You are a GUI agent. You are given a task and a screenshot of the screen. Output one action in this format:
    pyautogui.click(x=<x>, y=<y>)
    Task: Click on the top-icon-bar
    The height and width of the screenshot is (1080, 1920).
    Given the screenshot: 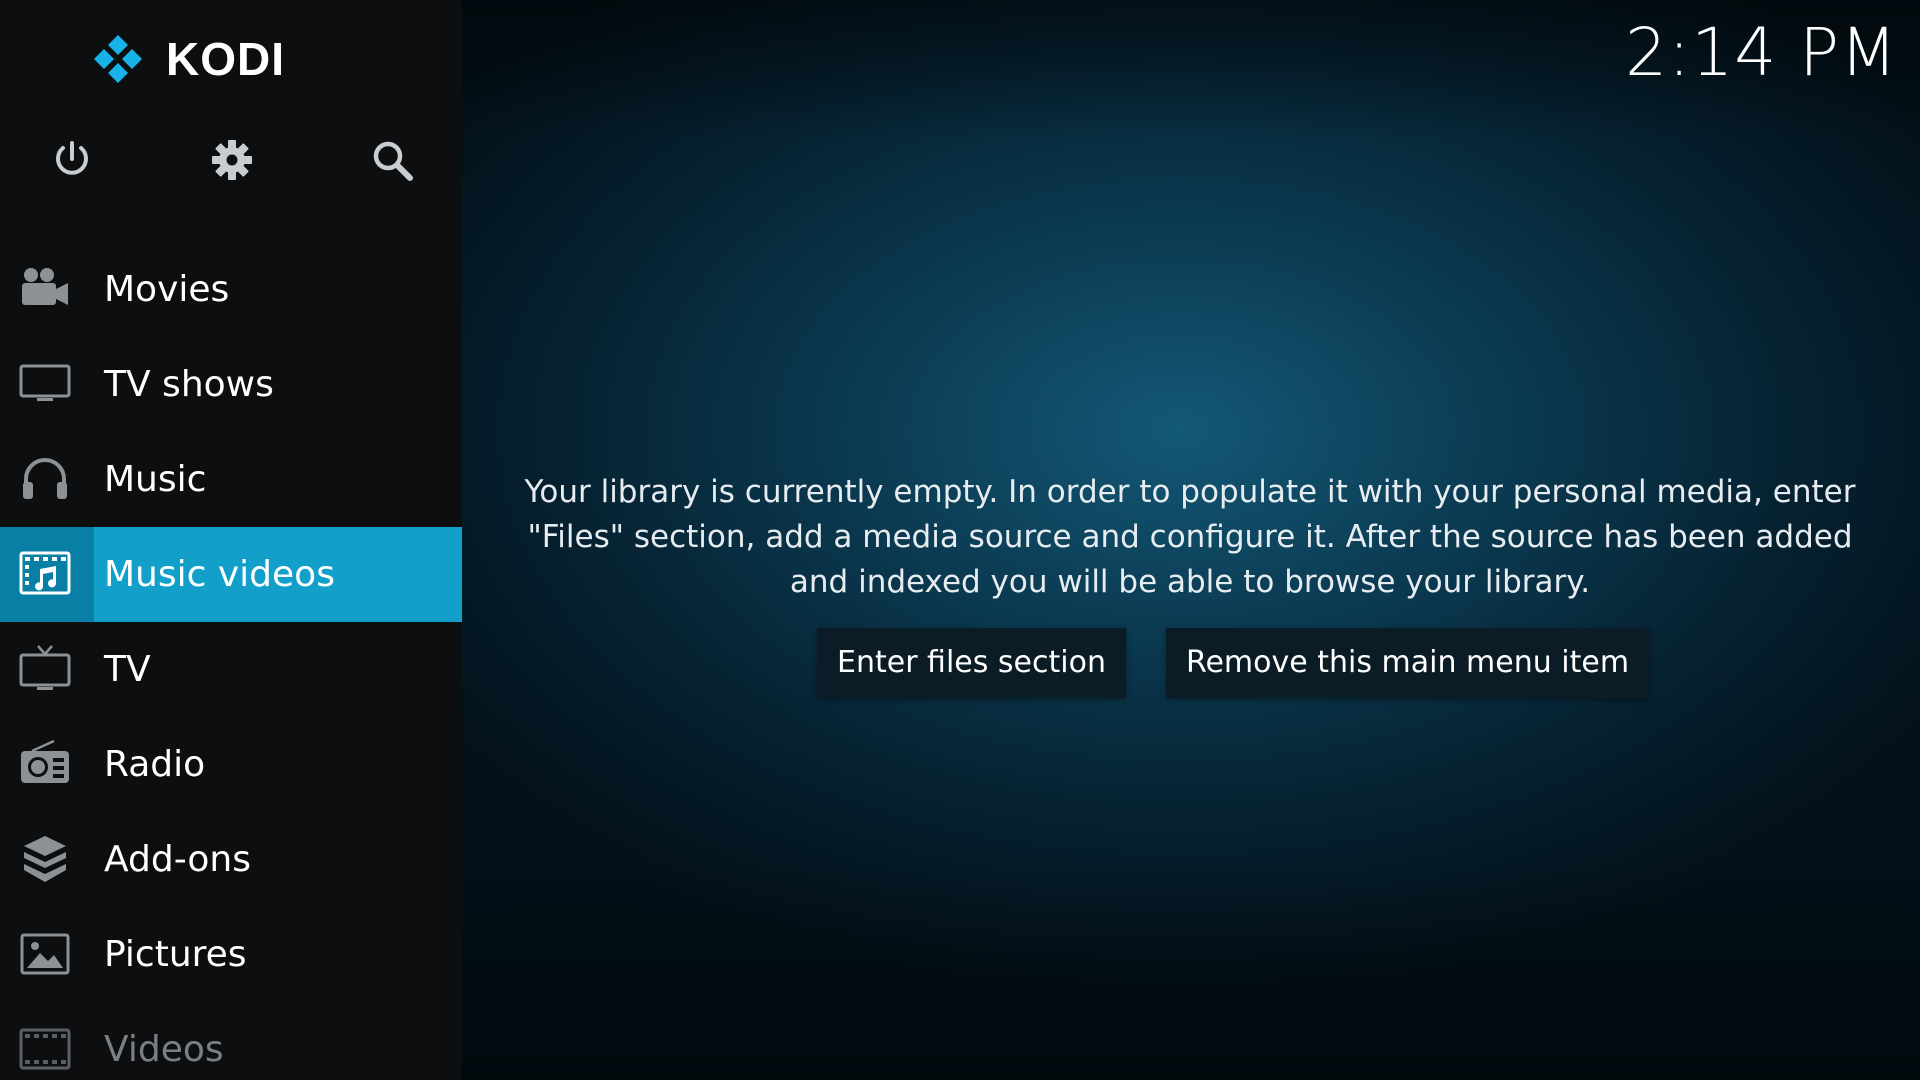 What is the action you would take?
    pyautogui.click(x=231, y=160)
    